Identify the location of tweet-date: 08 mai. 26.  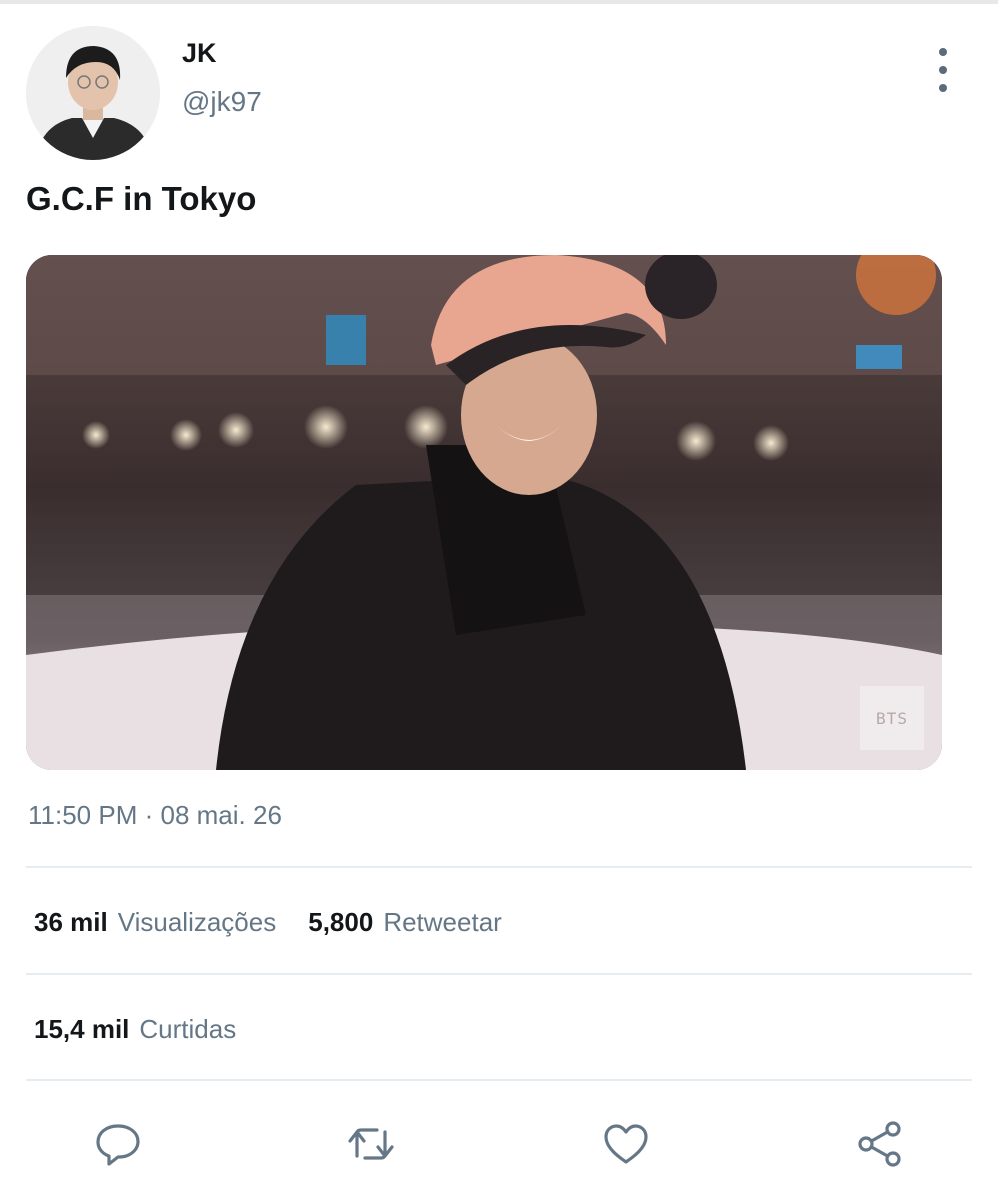
(221, 815).